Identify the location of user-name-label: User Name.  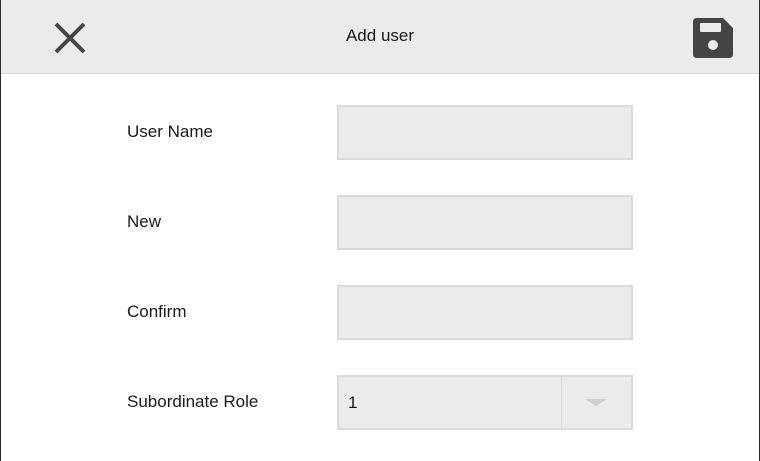
(170, 131).